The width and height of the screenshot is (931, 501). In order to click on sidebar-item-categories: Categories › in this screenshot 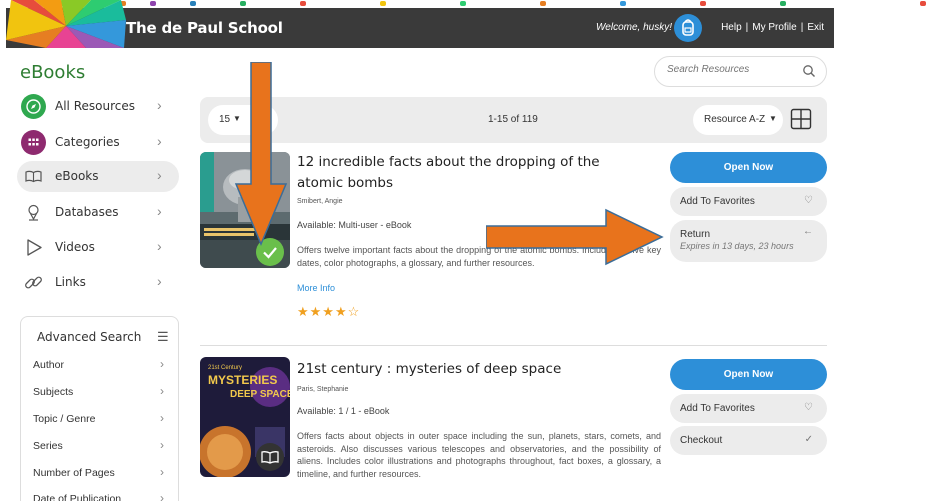, I will do `click(98, 142)`.